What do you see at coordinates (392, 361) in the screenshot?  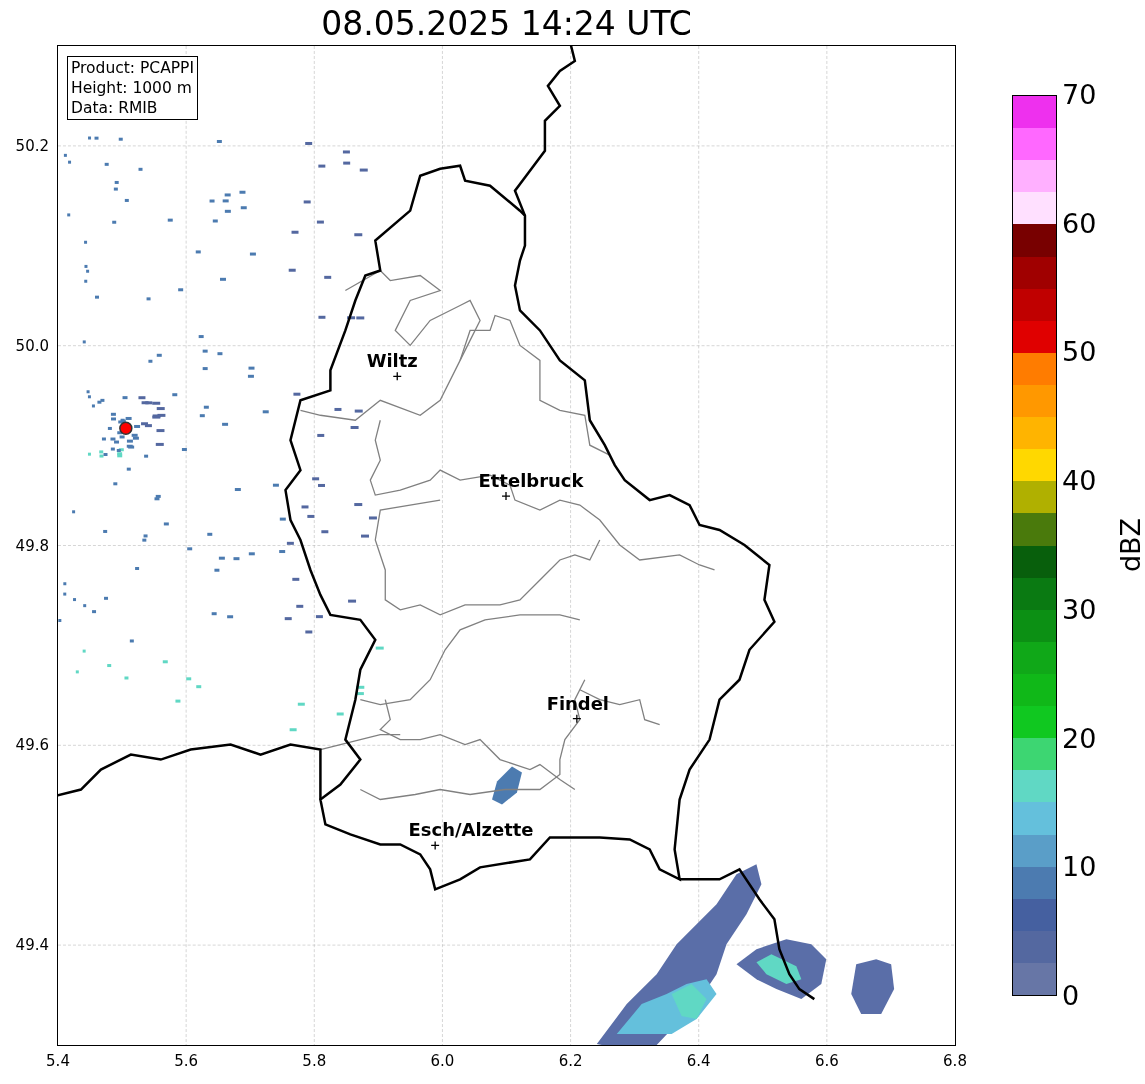 I see `city-label: Wiltz` at bounding box center [392, 361].